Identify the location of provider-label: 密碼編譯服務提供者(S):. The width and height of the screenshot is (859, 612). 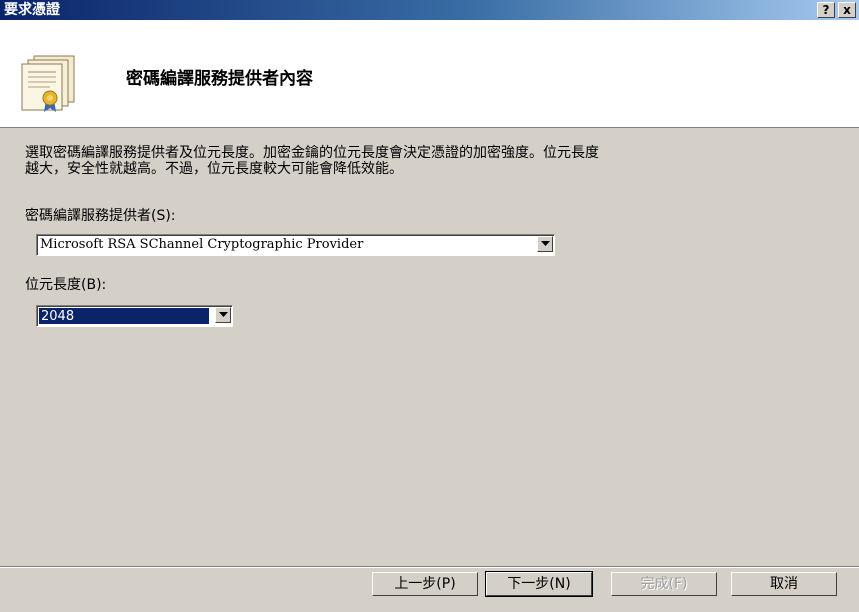
(100, 216).